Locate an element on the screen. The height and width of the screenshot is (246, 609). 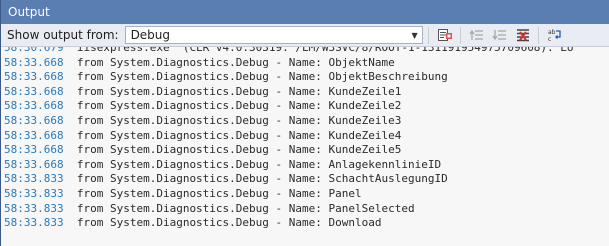
output-line-timestamp: 58:30.679 is located at coordinates (34, 50).